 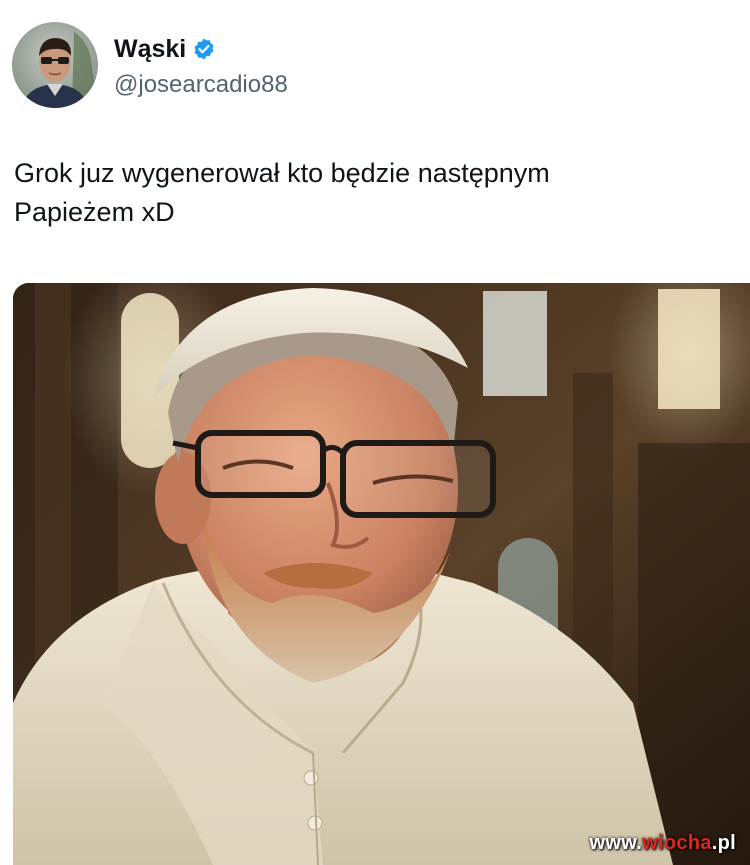 What do you see at coordinates (201, 85) in the screenshot?
I see `author-handle: @josearcadio88` at bounding box center [201, 85].